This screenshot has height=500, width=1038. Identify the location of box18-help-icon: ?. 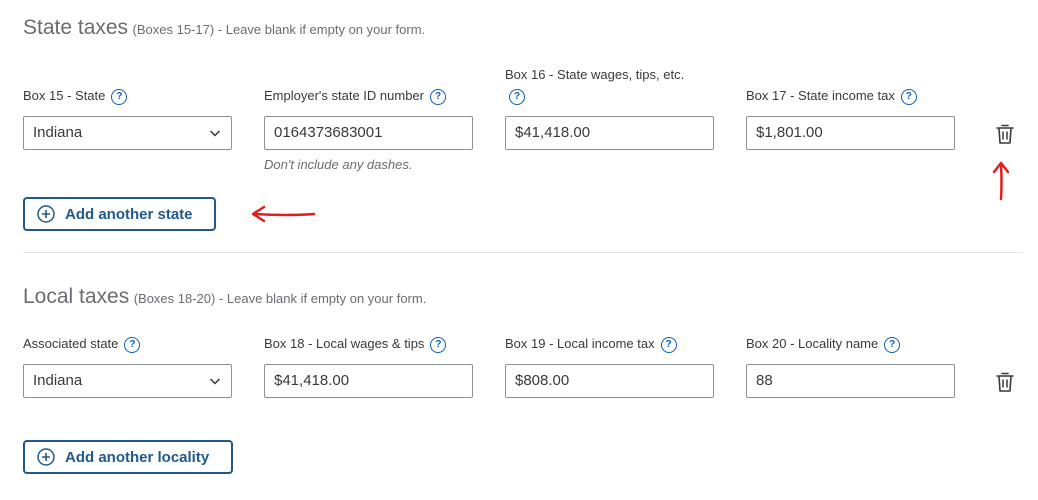
(438, 344).